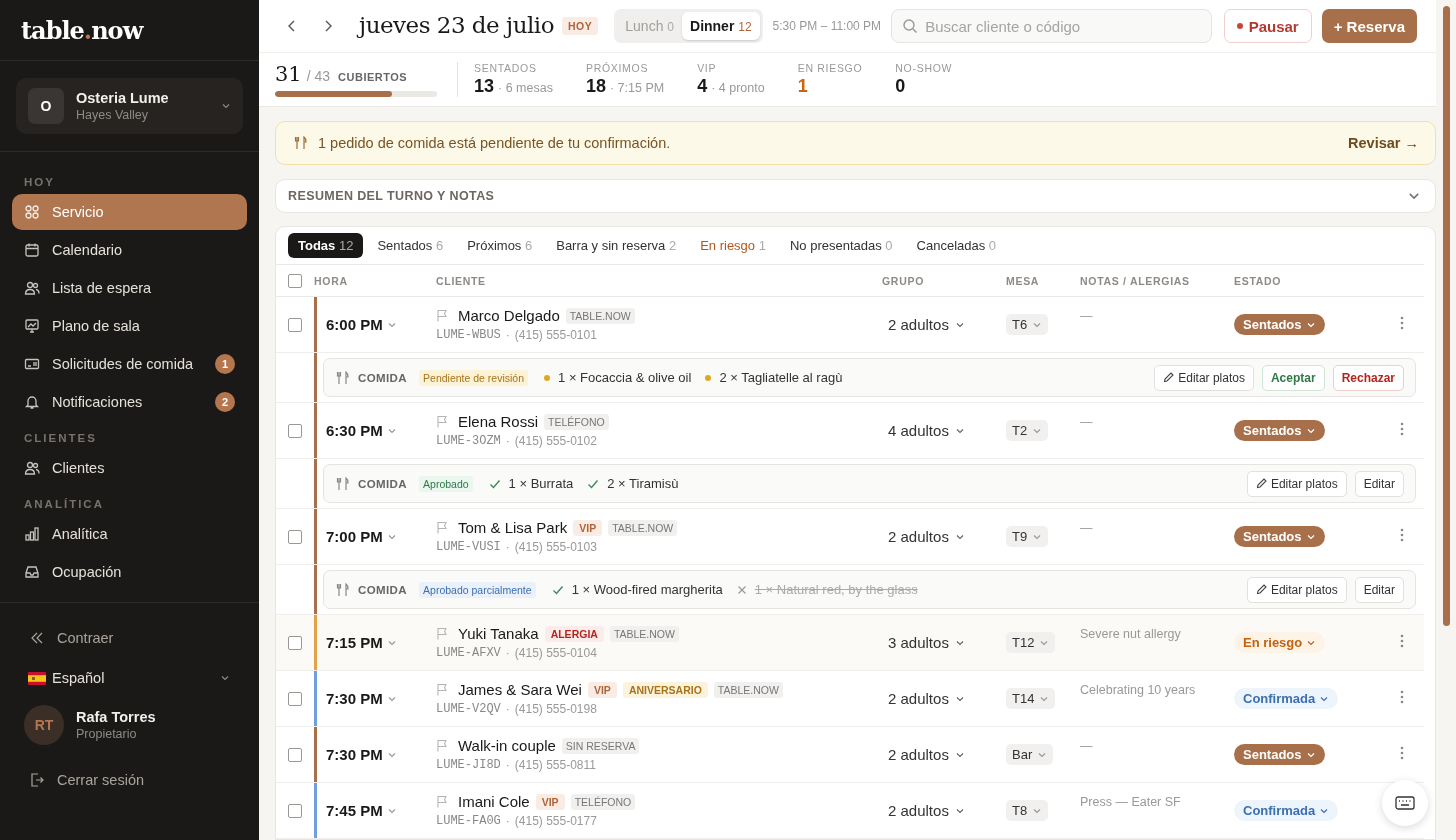 This screenshot has height=840, width=1456. What do you see at coordinates (1258, 280) in the screenshot?
I see `column-header: ESTADO` at bounding box center [1258, 280].